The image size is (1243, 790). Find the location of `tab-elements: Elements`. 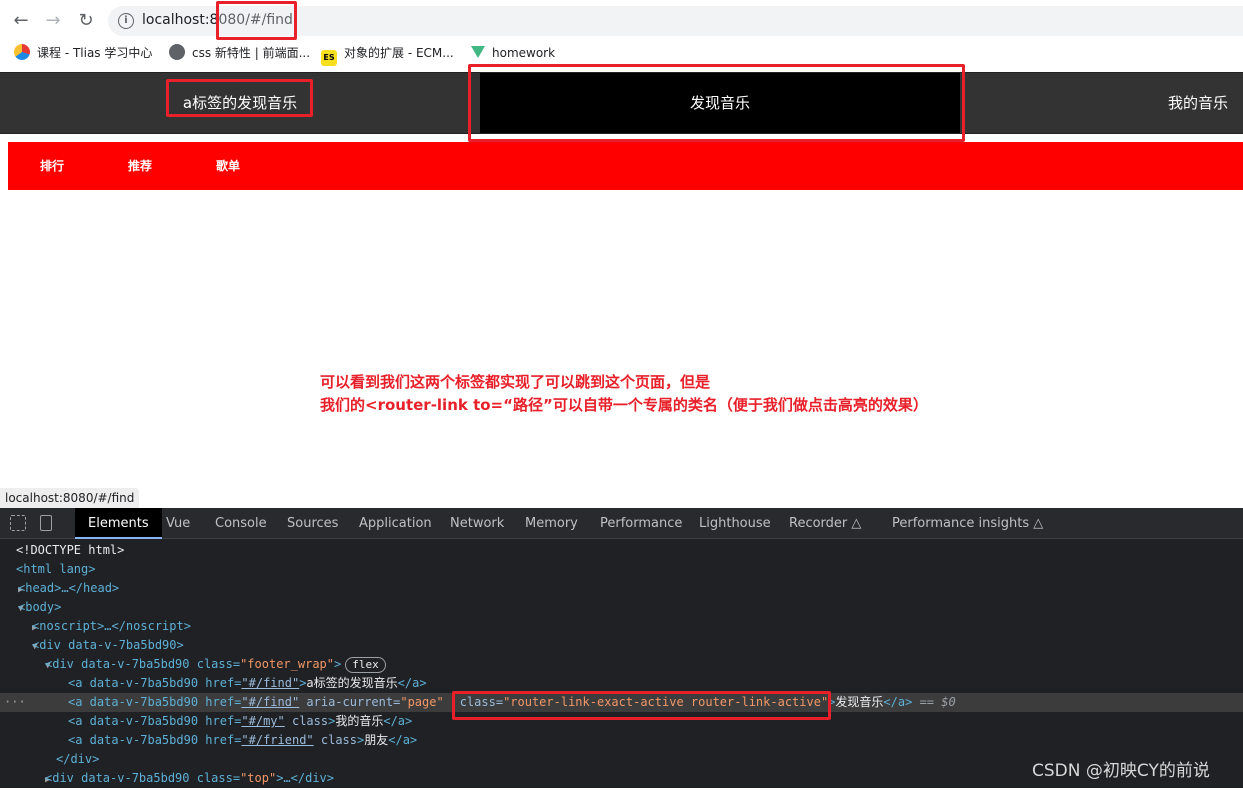

tab-elements: Elements is located at coordinates (118, 523).